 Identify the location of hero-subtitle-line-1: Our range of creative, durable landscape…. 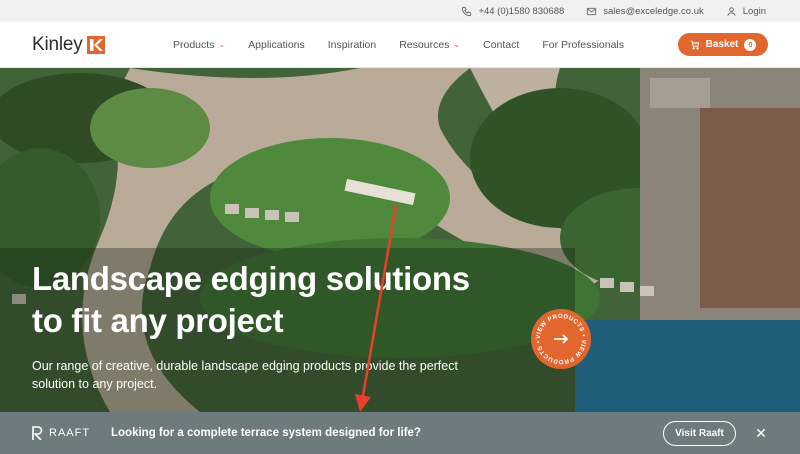
(245, 366).